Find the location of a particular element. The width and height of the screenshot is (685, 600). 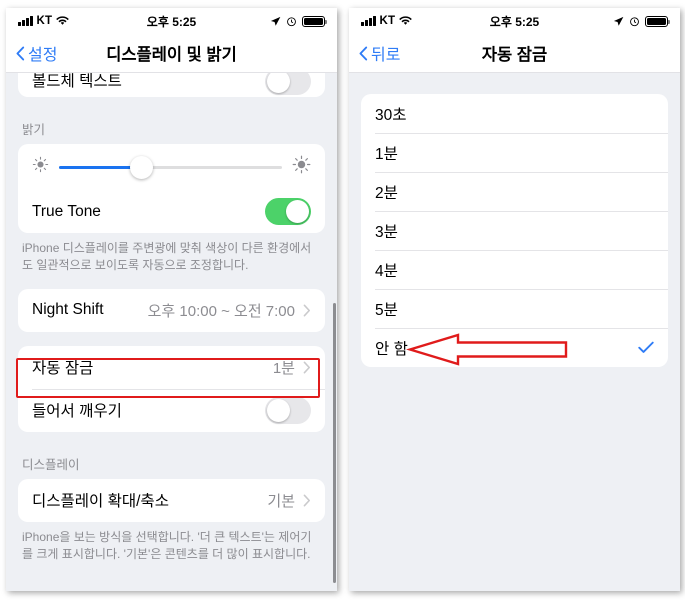

nav-bar-right: 뒤로 자동 잠금 is located at coordinates (514, 53).